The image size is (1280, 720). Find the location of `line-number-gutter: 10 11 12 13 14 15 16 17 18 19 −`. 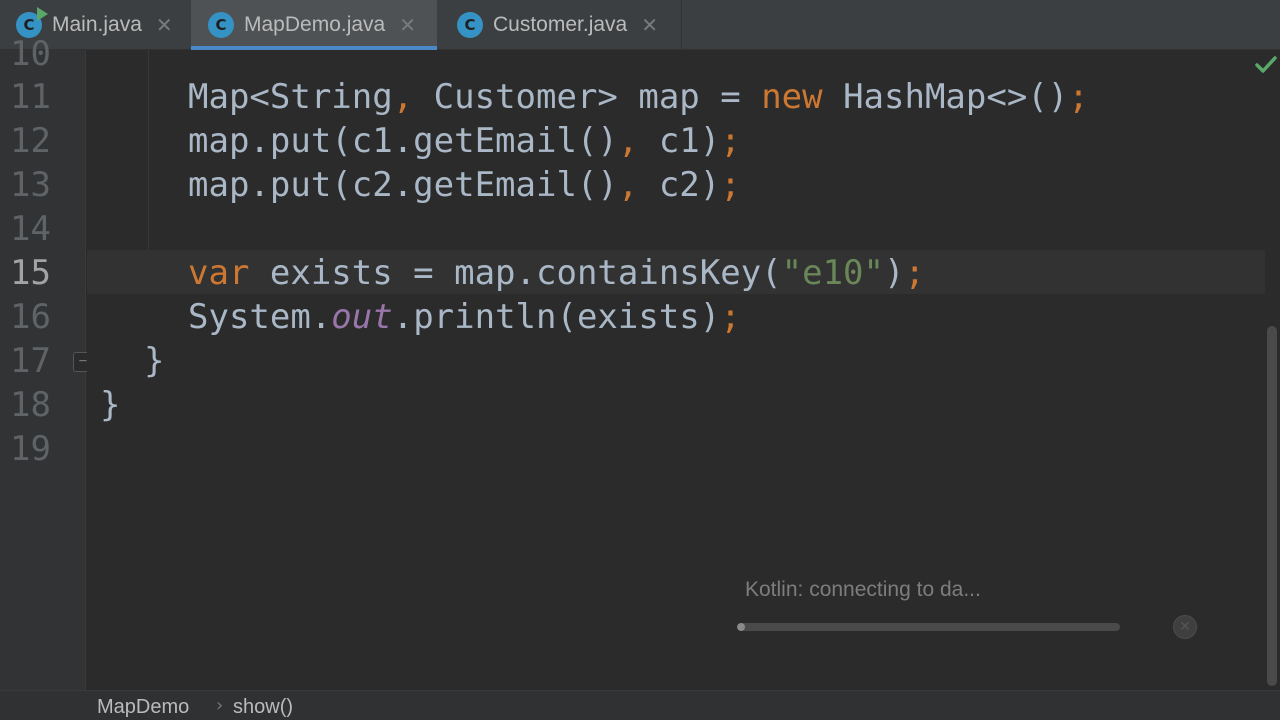

line-number-gutter: 10 11 12 13 14 15 16 17 18 19 − is located at coordinates (46, 362).